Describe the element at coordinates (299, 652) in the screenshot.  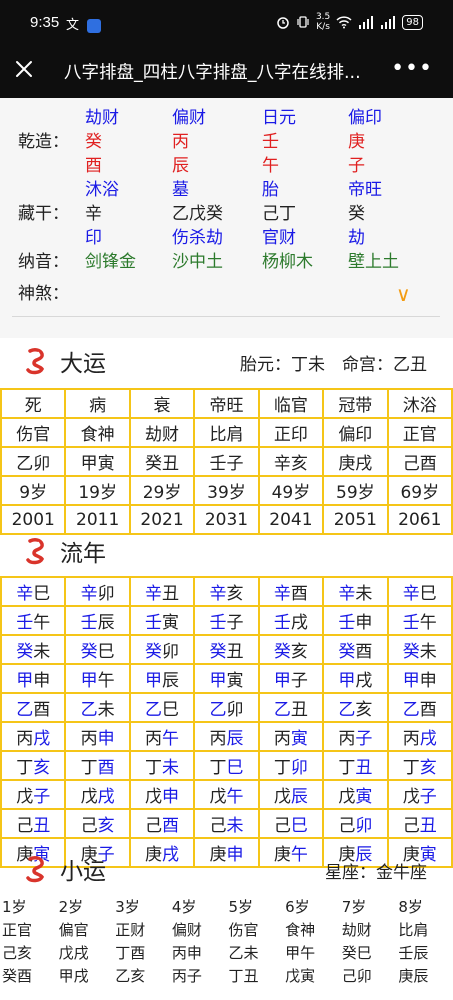
I see `liunian-branch: 亥` at that location.